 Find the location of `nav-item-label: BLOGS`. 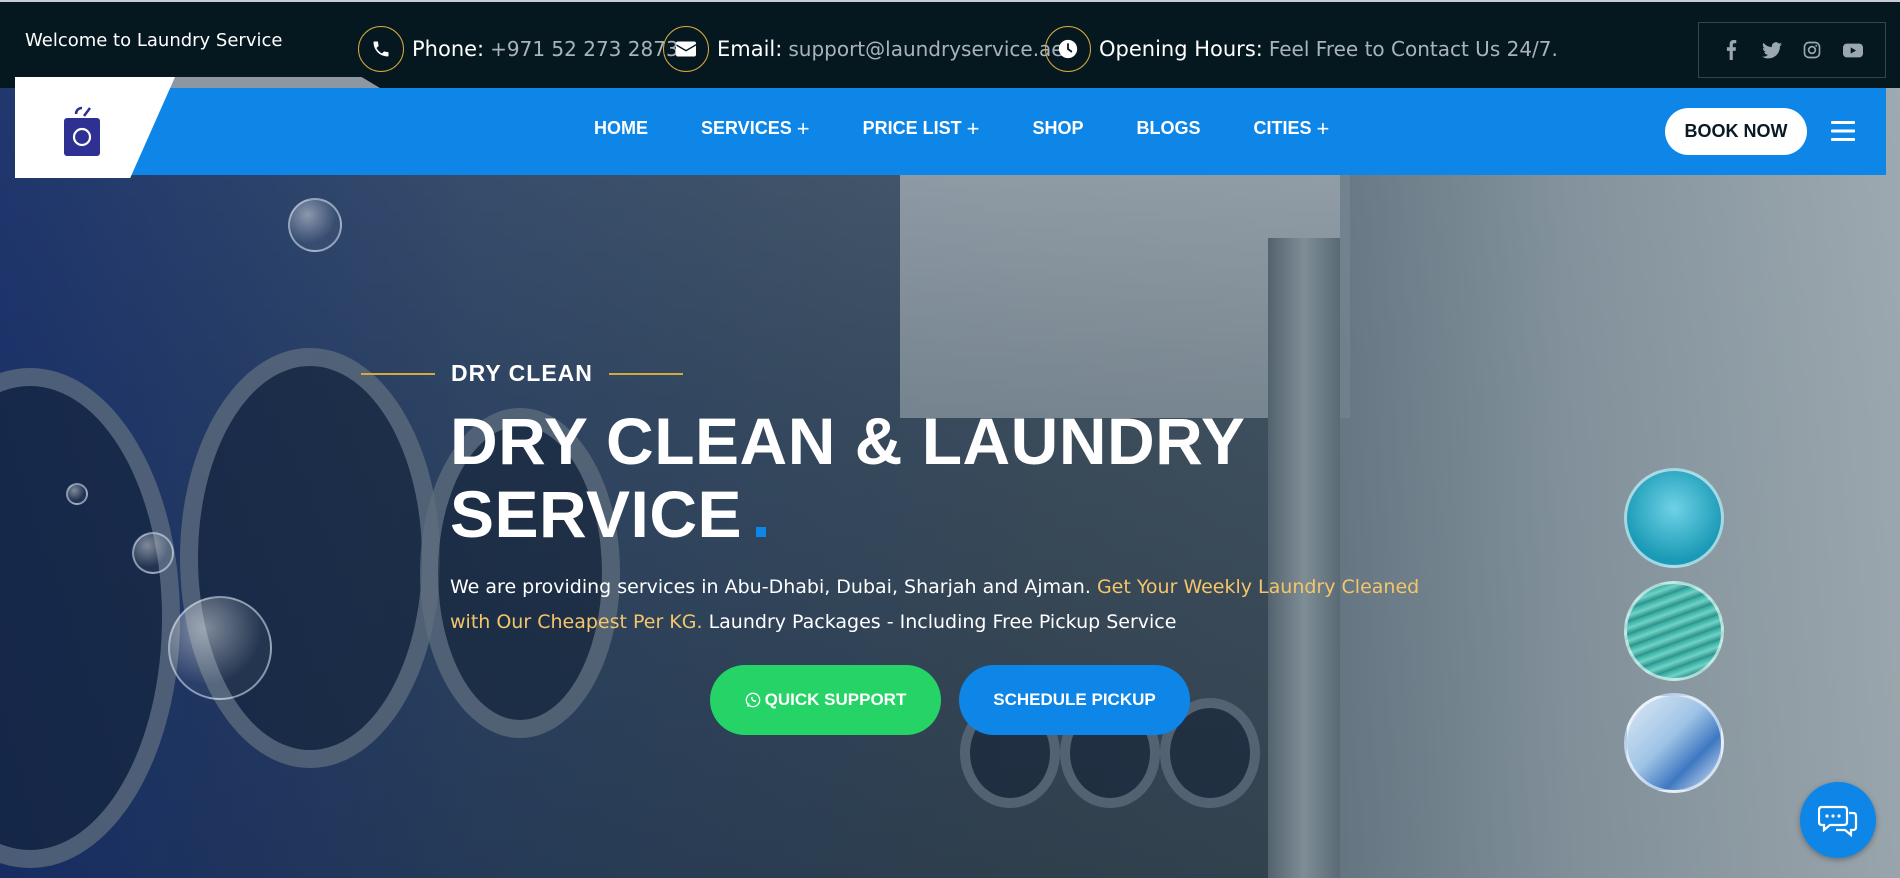

nav-item-label: BLOGS is located at coordinates (1168, 128).